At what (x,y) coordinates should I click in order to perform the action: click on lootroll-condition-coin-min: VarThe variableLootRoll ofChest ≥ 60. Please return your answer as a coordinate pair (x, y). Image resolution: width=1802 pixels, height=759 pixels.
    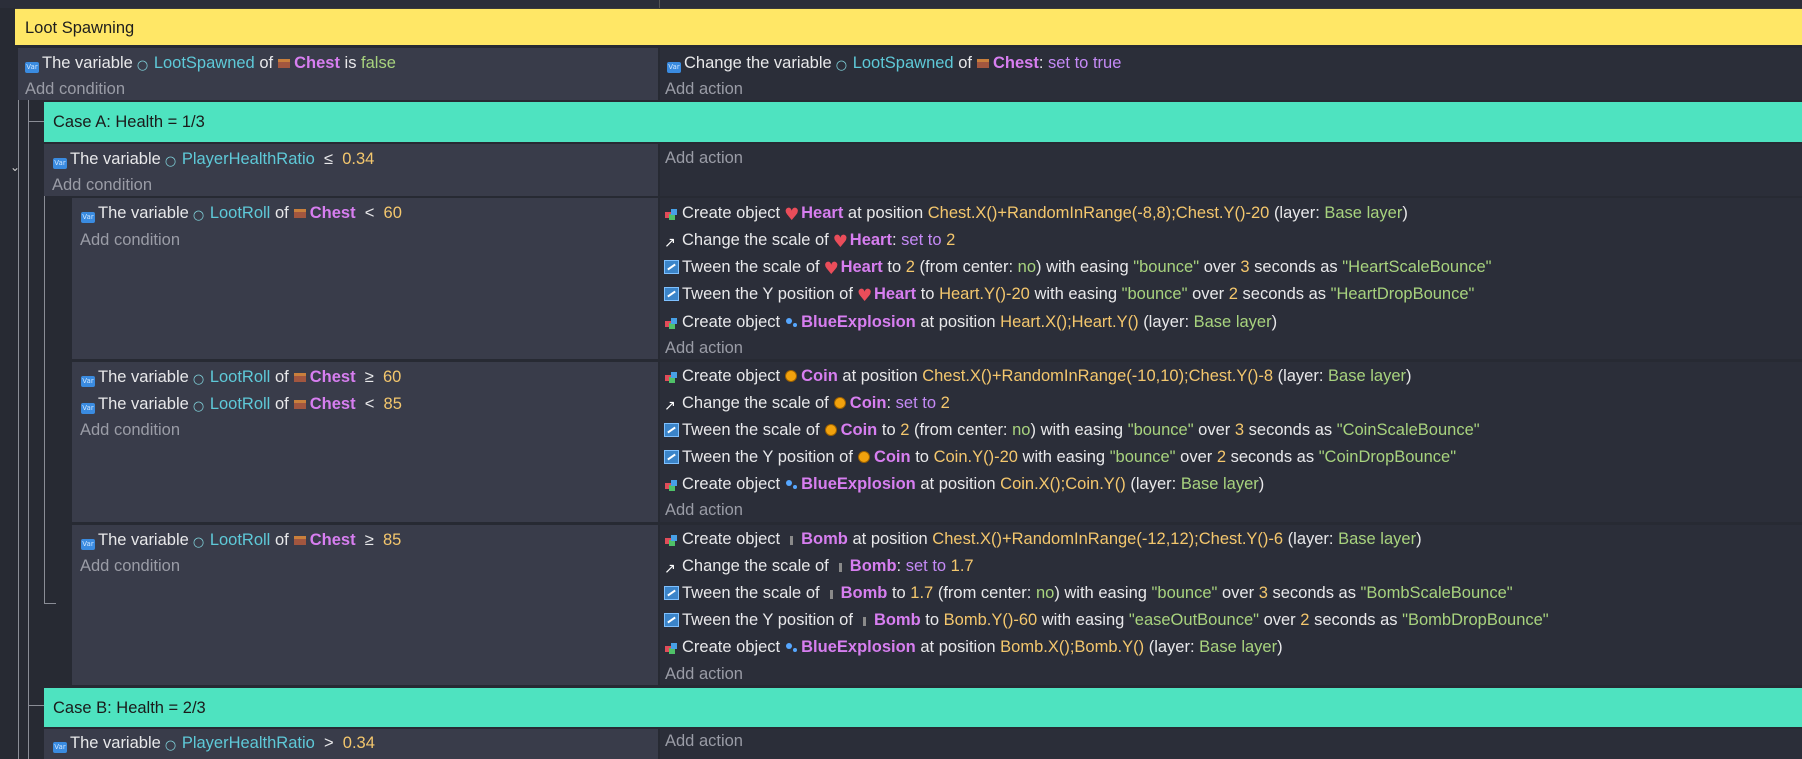
    Looking at the image, I should click on (241, 378).